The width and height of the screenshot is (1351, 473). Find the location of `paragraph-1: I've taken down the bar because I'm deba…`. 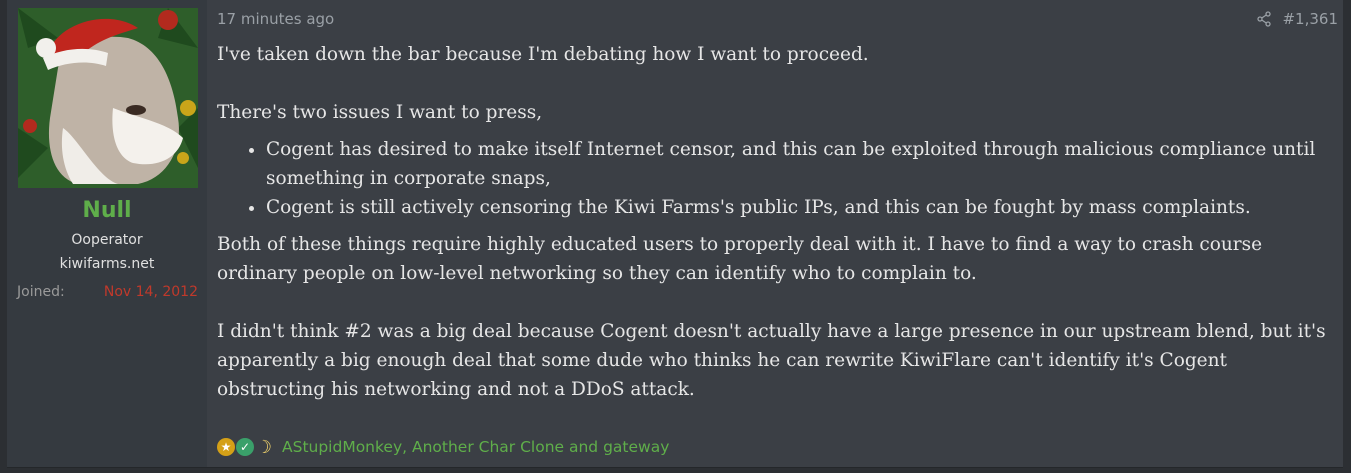

paragraph-1: I've taken down the bar because I'm deba… is located at coordinates (543, 54).